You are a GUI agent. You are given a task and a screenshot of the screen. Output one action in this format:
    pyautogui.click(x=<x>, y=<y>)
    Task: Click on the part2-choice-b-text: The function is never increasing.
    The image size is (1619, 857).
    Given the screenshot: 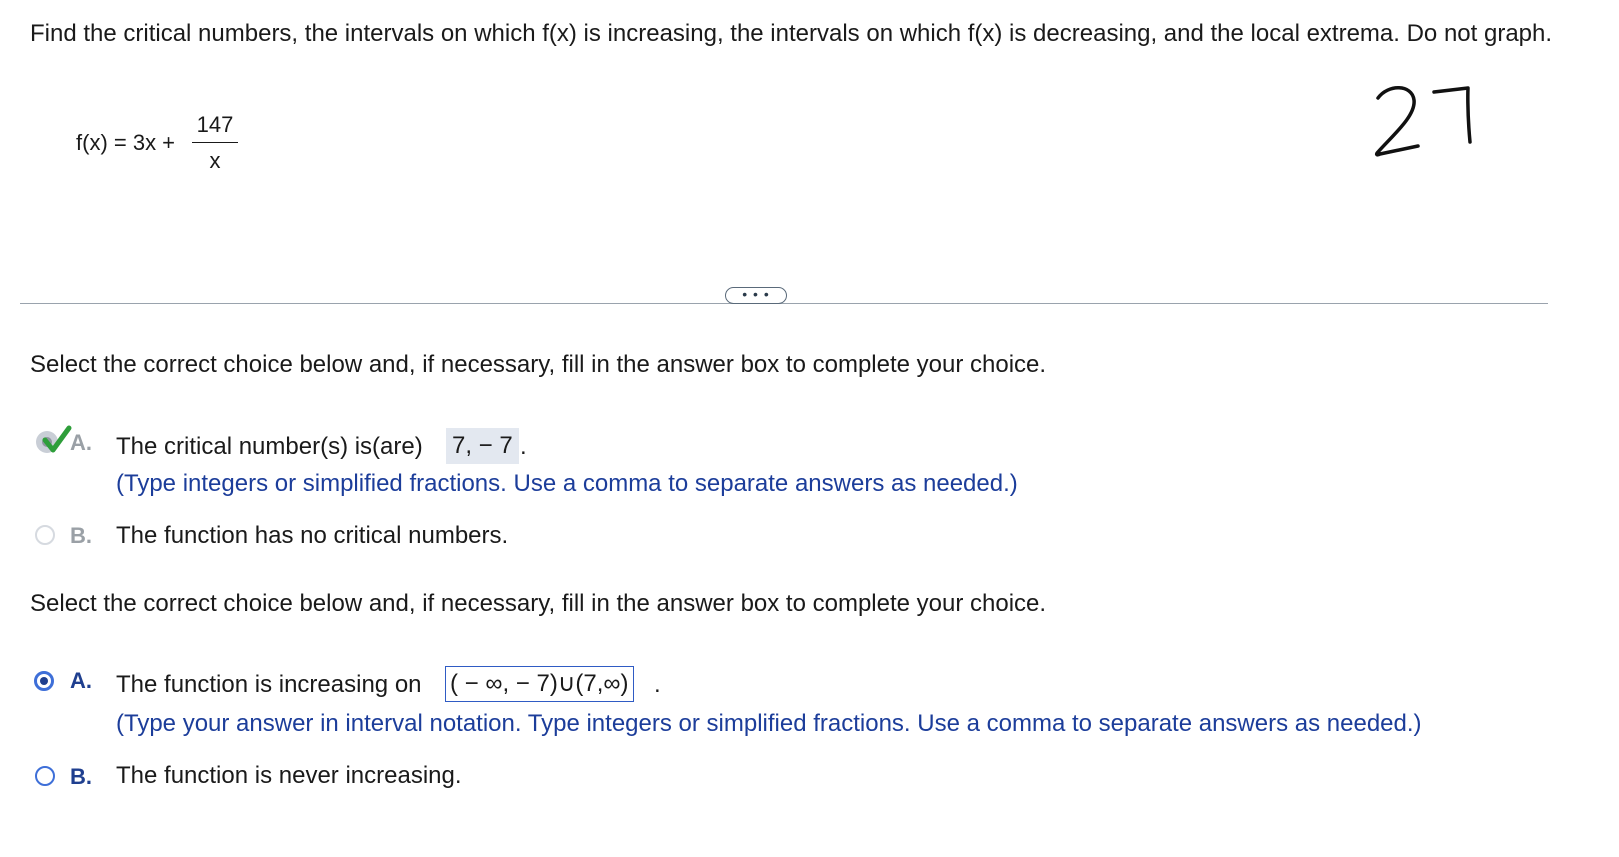 What is the action you would take?
    pyautogui.click(x=289, y=775)
    